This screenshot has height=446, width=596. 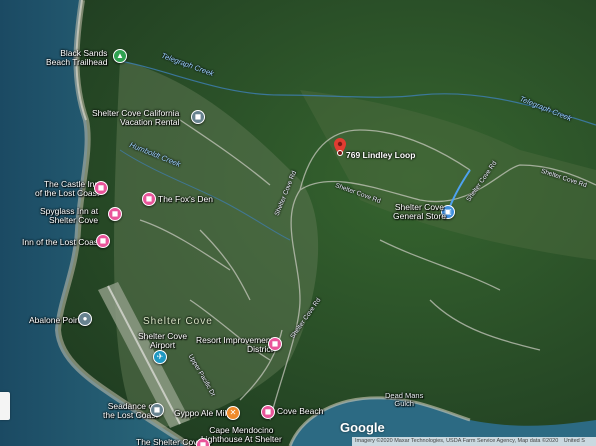 I want to click on viewpoint-icon: ●, so click(x=85, y=319).